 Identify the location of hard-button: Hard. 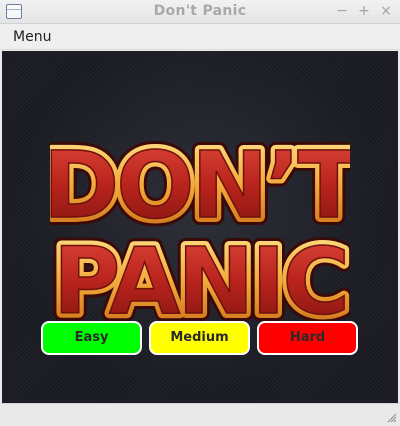
(307, 338).